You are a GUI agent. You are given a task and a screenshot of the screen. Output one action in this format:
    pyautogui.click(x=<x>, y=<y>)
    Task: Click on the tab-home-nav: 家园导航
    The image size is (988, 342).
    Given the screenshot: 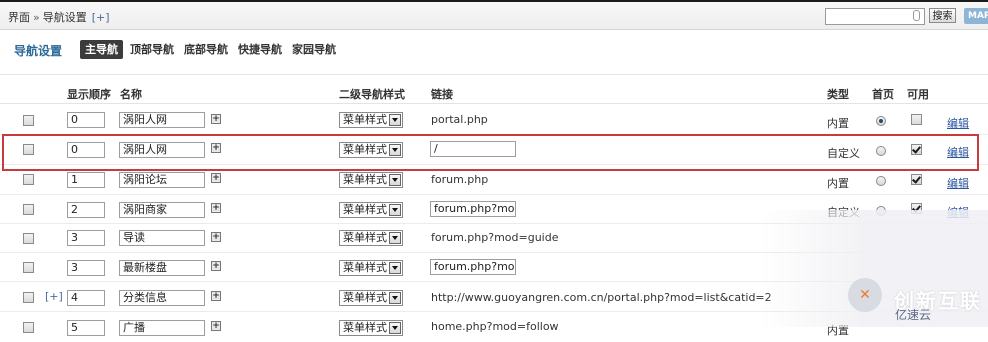 What is the action you would take?
    pyautogui.click(x=314, y=49)
    